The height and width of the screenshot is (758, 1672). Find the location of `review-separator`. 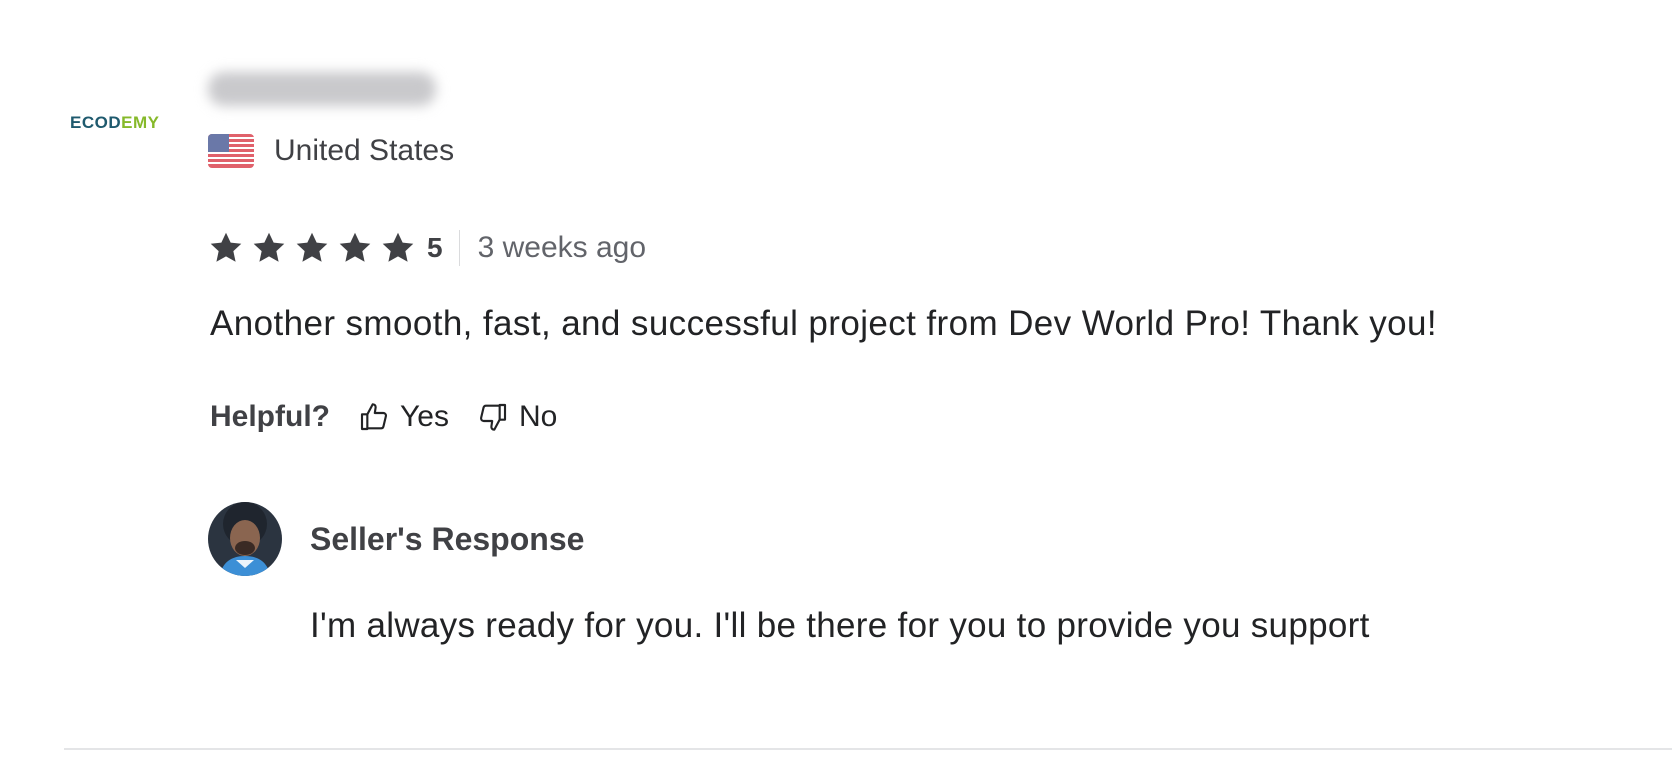

review-separator is located at coordinates (868, 749).